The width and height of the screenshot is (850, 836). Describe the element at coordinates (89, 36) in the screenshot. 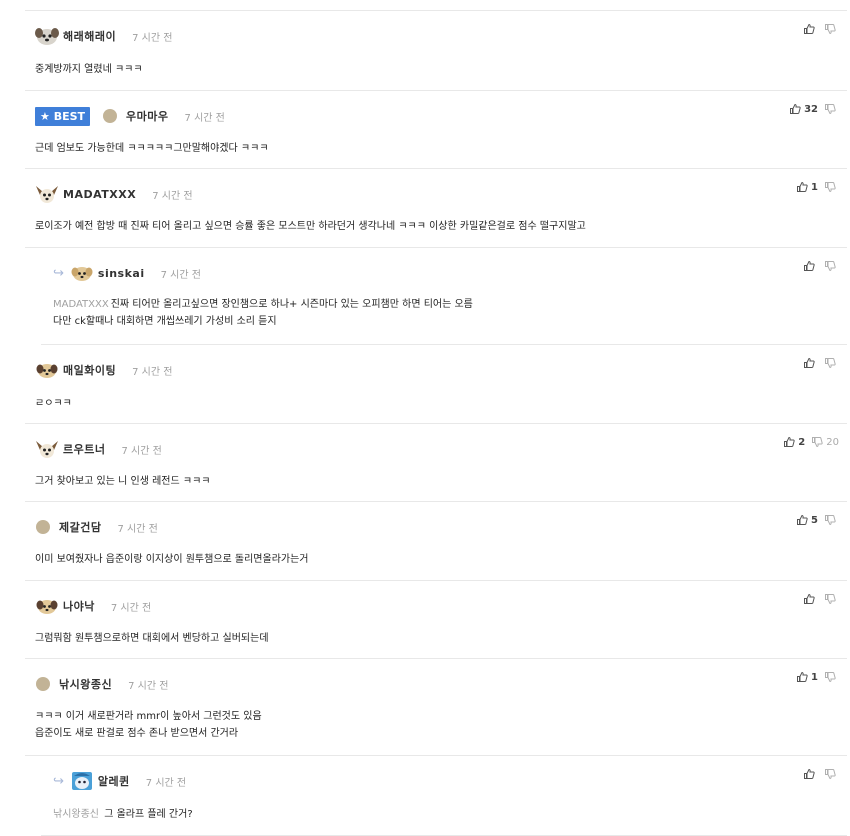

I see `comment-author: 해래해래이` at that location.